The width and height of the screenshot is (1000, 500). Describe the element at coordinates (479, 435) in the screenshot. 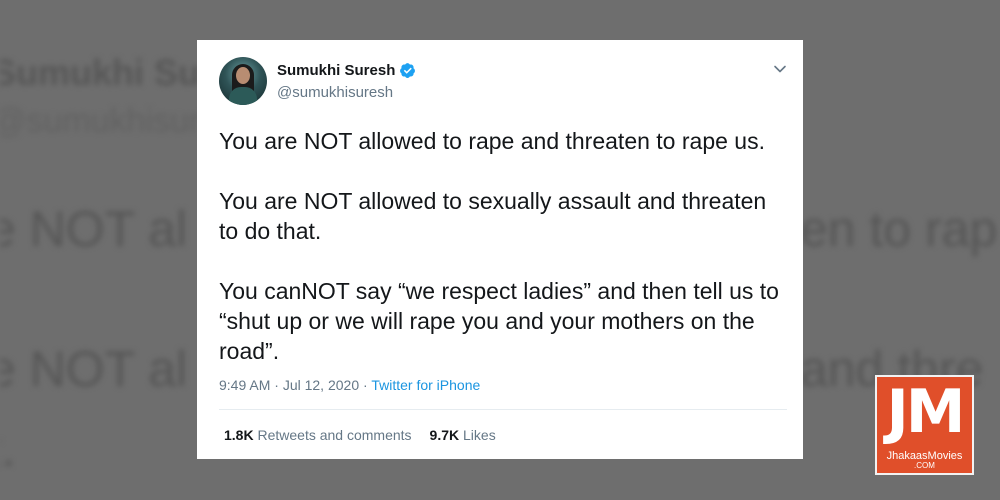

I see `likes-label: Likes` at that location.